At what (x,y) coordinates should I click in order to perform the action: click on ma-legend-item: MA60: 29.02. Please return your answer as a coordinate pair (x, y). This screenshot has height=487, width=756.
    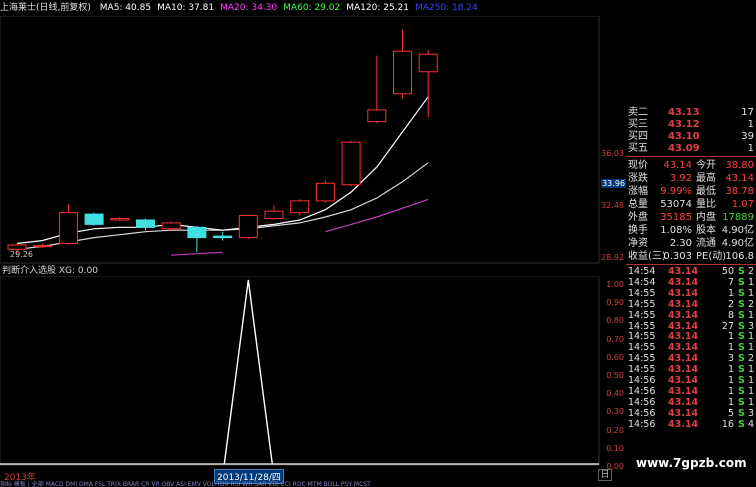
    Looking at the image, I should click on (312, 8).